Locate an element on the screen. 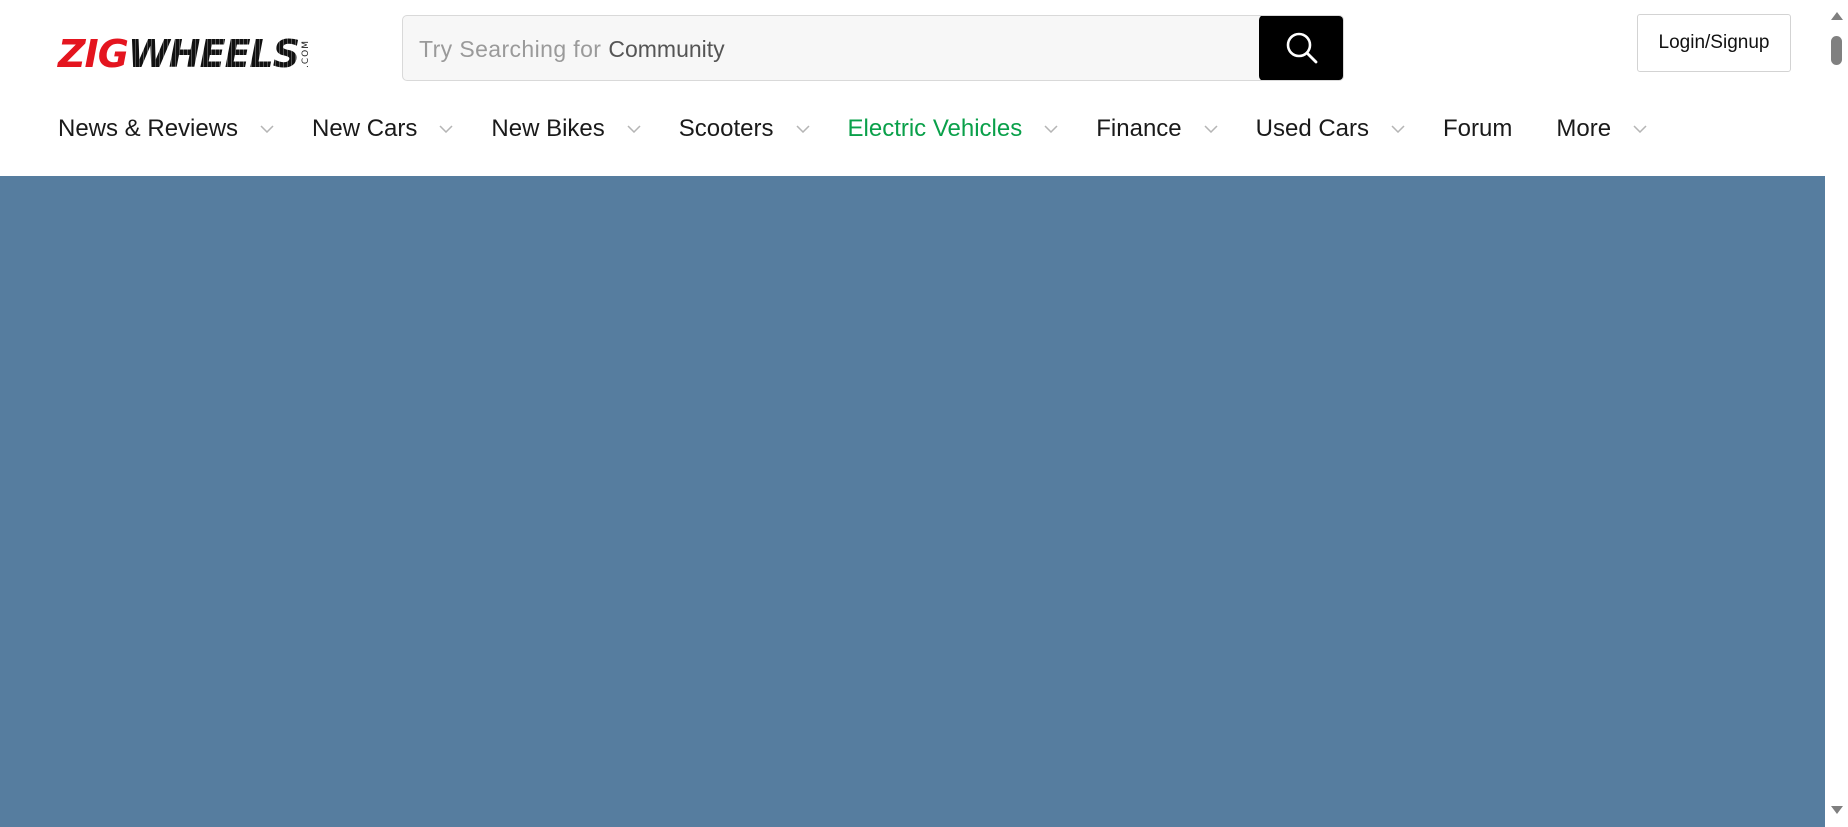 This screenshot has width=1848, height=827. logo-text-com: .COM is located at coordinates (306, 54).